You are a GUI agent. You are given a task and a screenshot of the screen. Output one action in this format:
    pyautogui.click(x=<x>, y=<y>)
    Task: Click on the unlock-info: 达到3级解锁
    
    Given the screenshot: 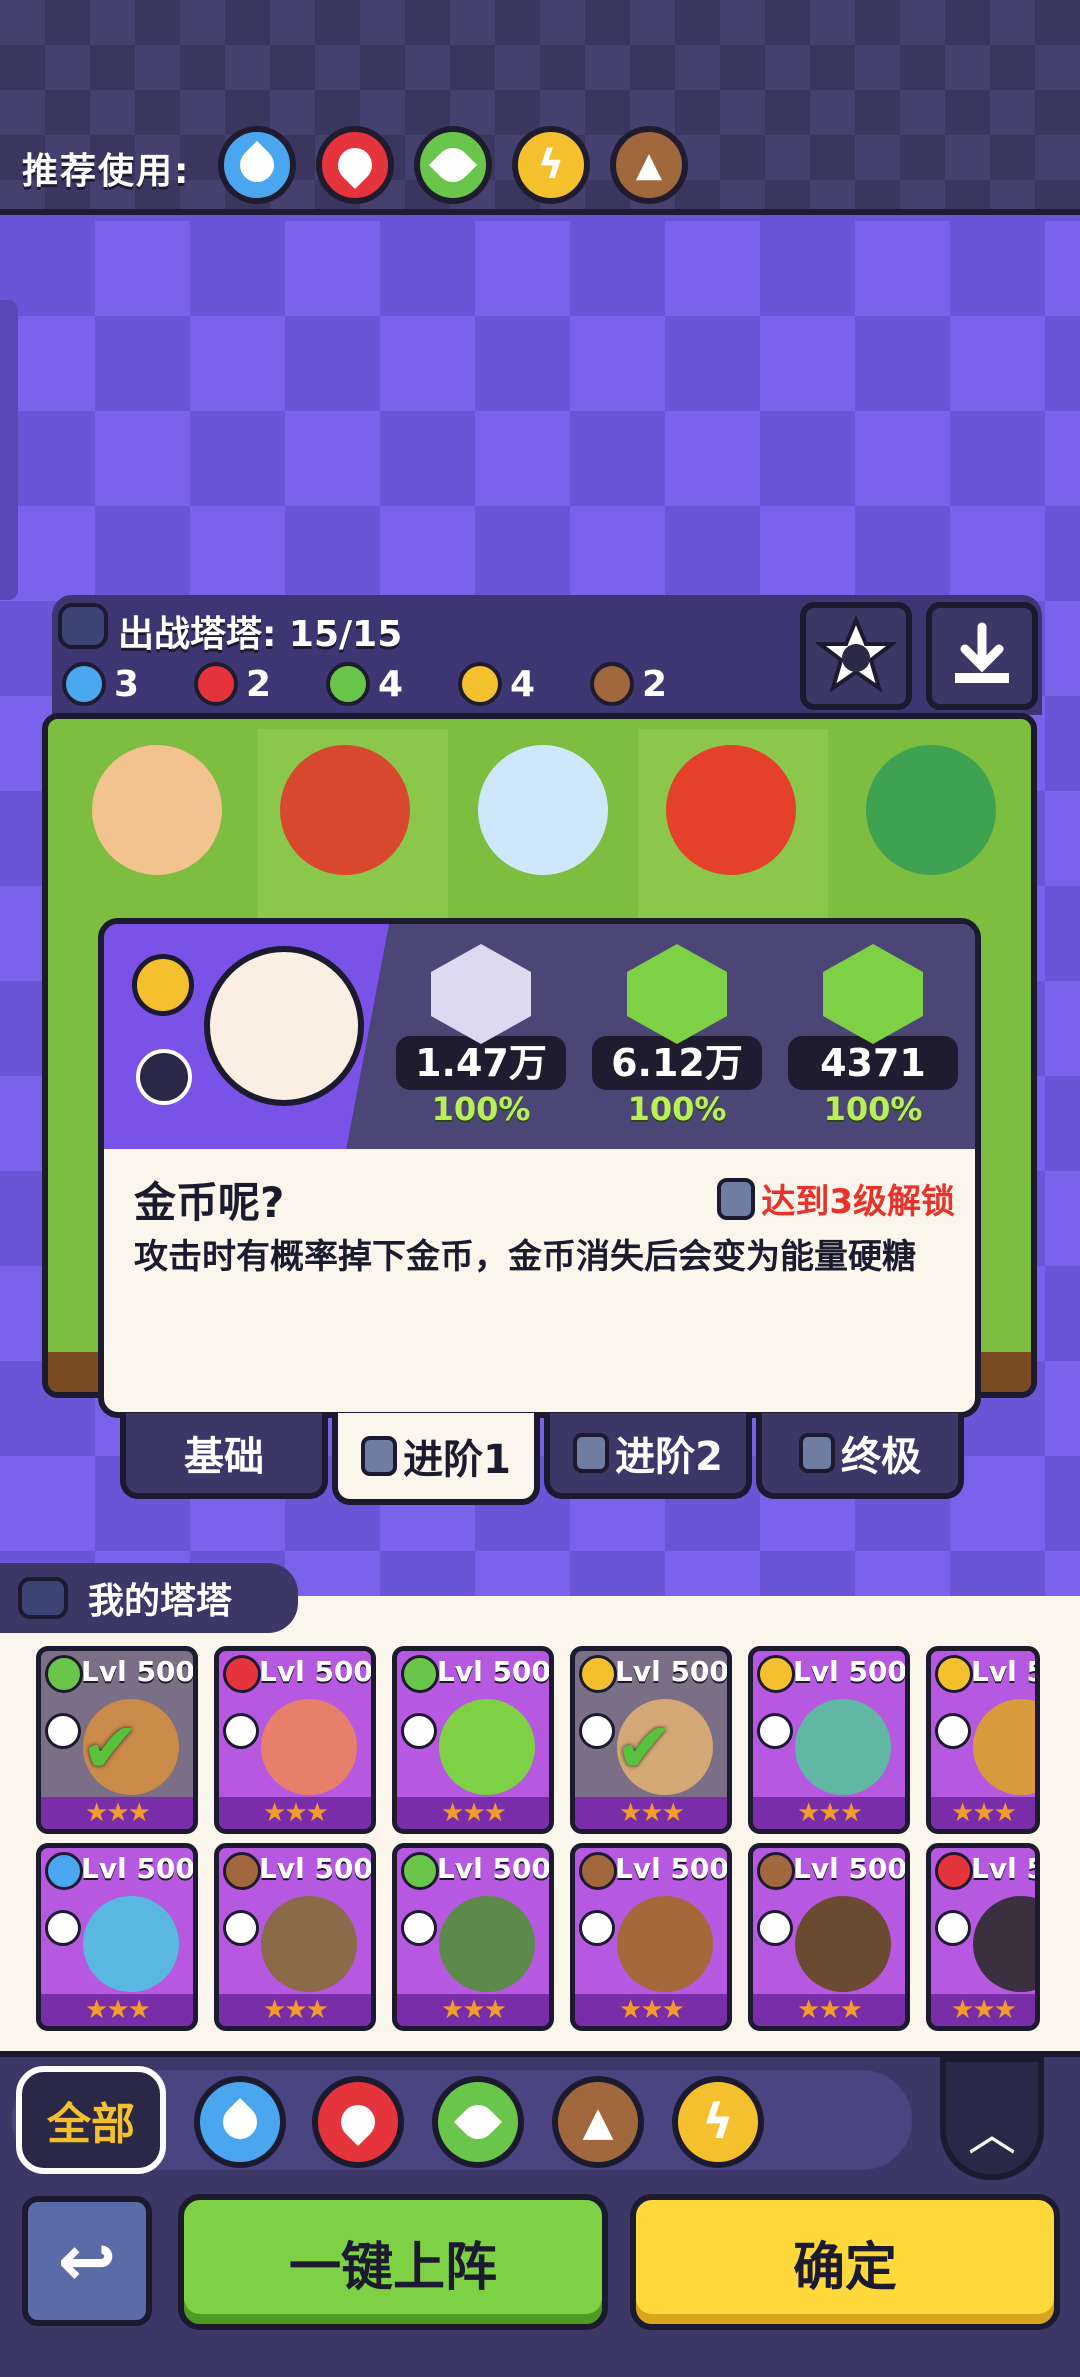 What is the action you would take?
    pyautogui.click(x=836, y=1198)
    